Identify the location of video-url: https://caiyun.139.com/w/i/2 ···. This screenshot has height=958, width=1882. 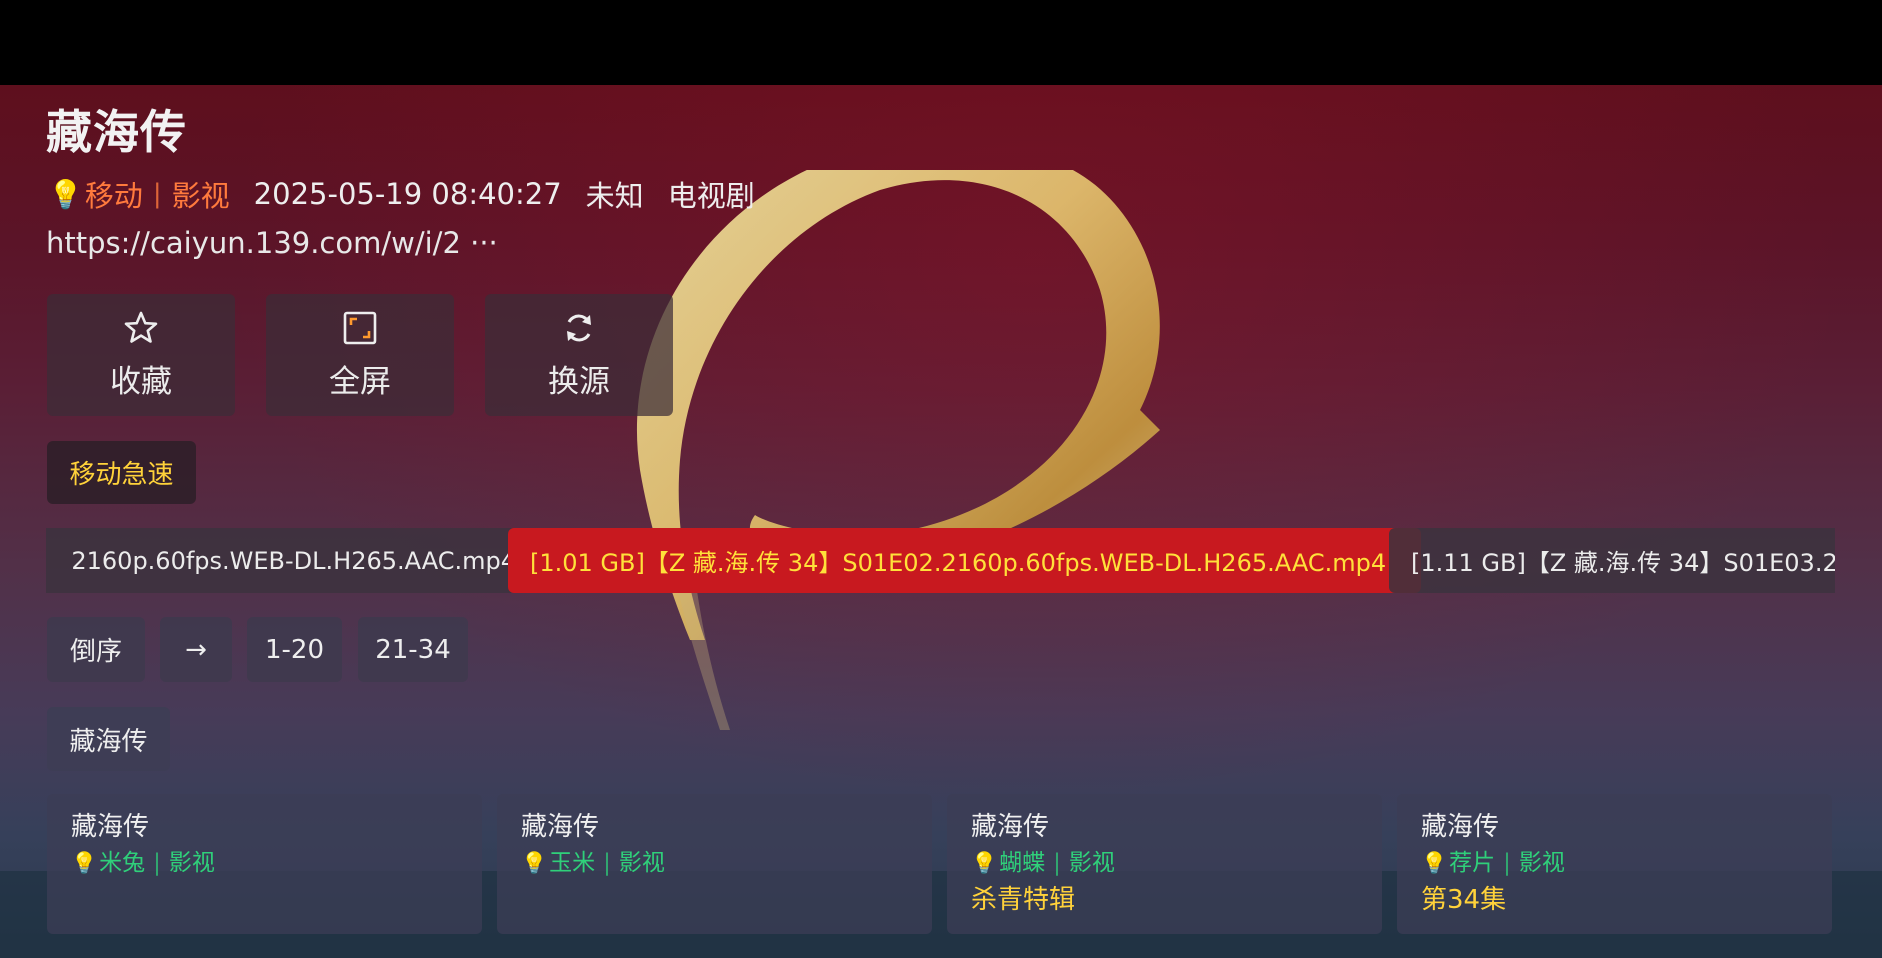
(272, 243).